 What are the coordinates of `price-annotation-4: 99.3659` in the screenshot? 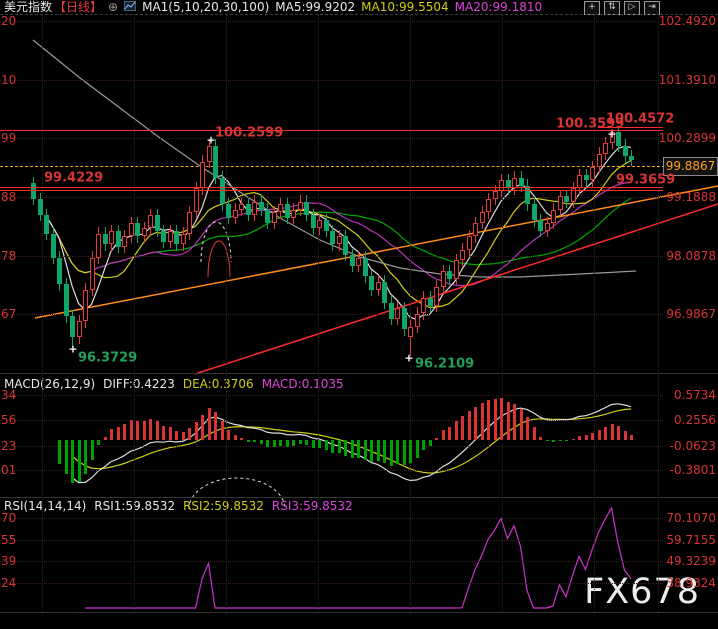 It's located at (646, 180).